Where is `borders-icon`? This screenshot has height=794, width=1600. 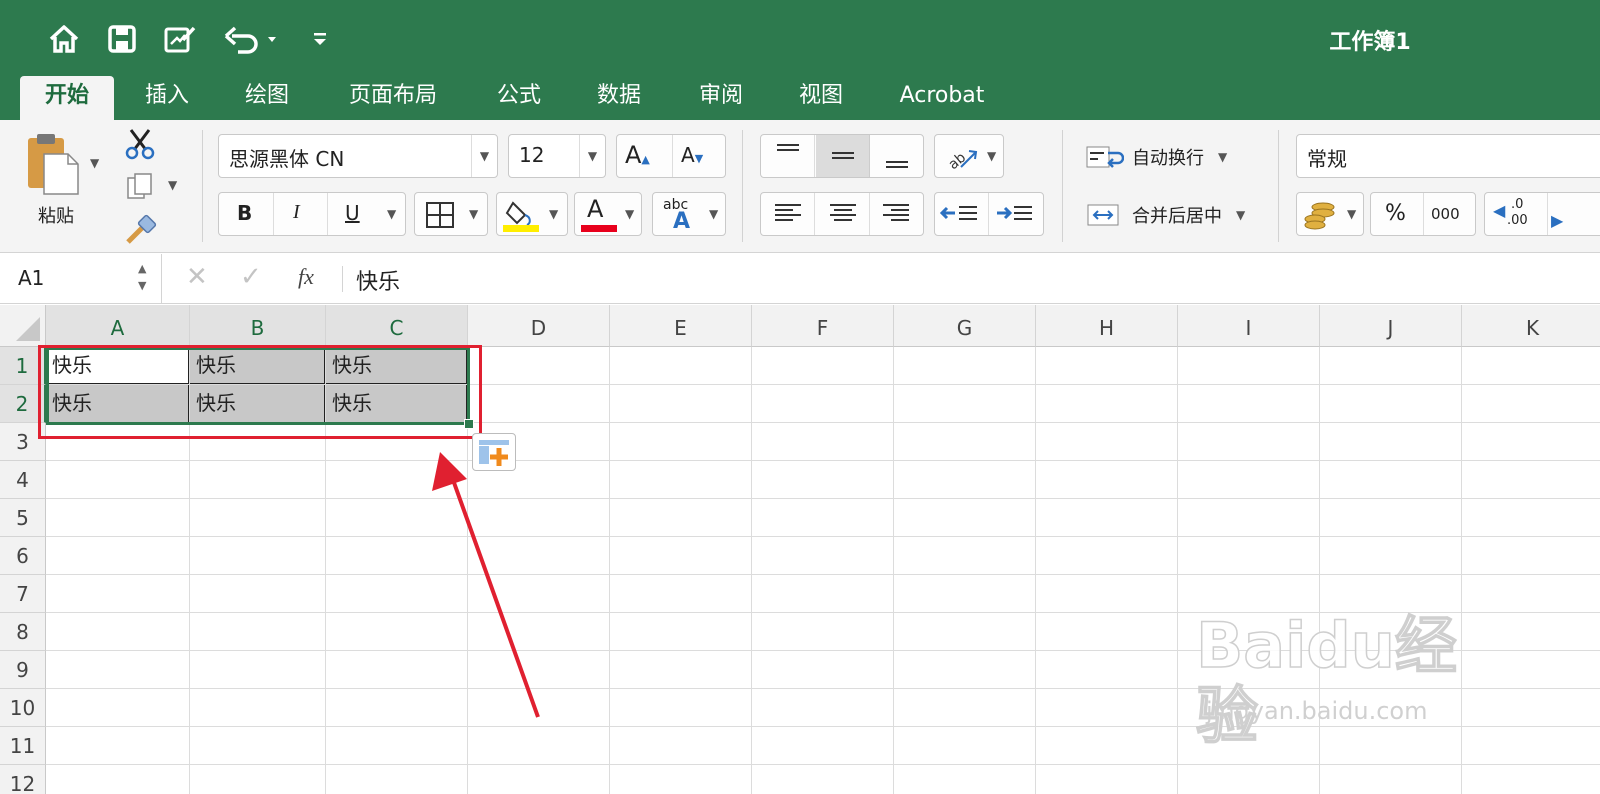
borders-icon is located at coordinates (440, 215).